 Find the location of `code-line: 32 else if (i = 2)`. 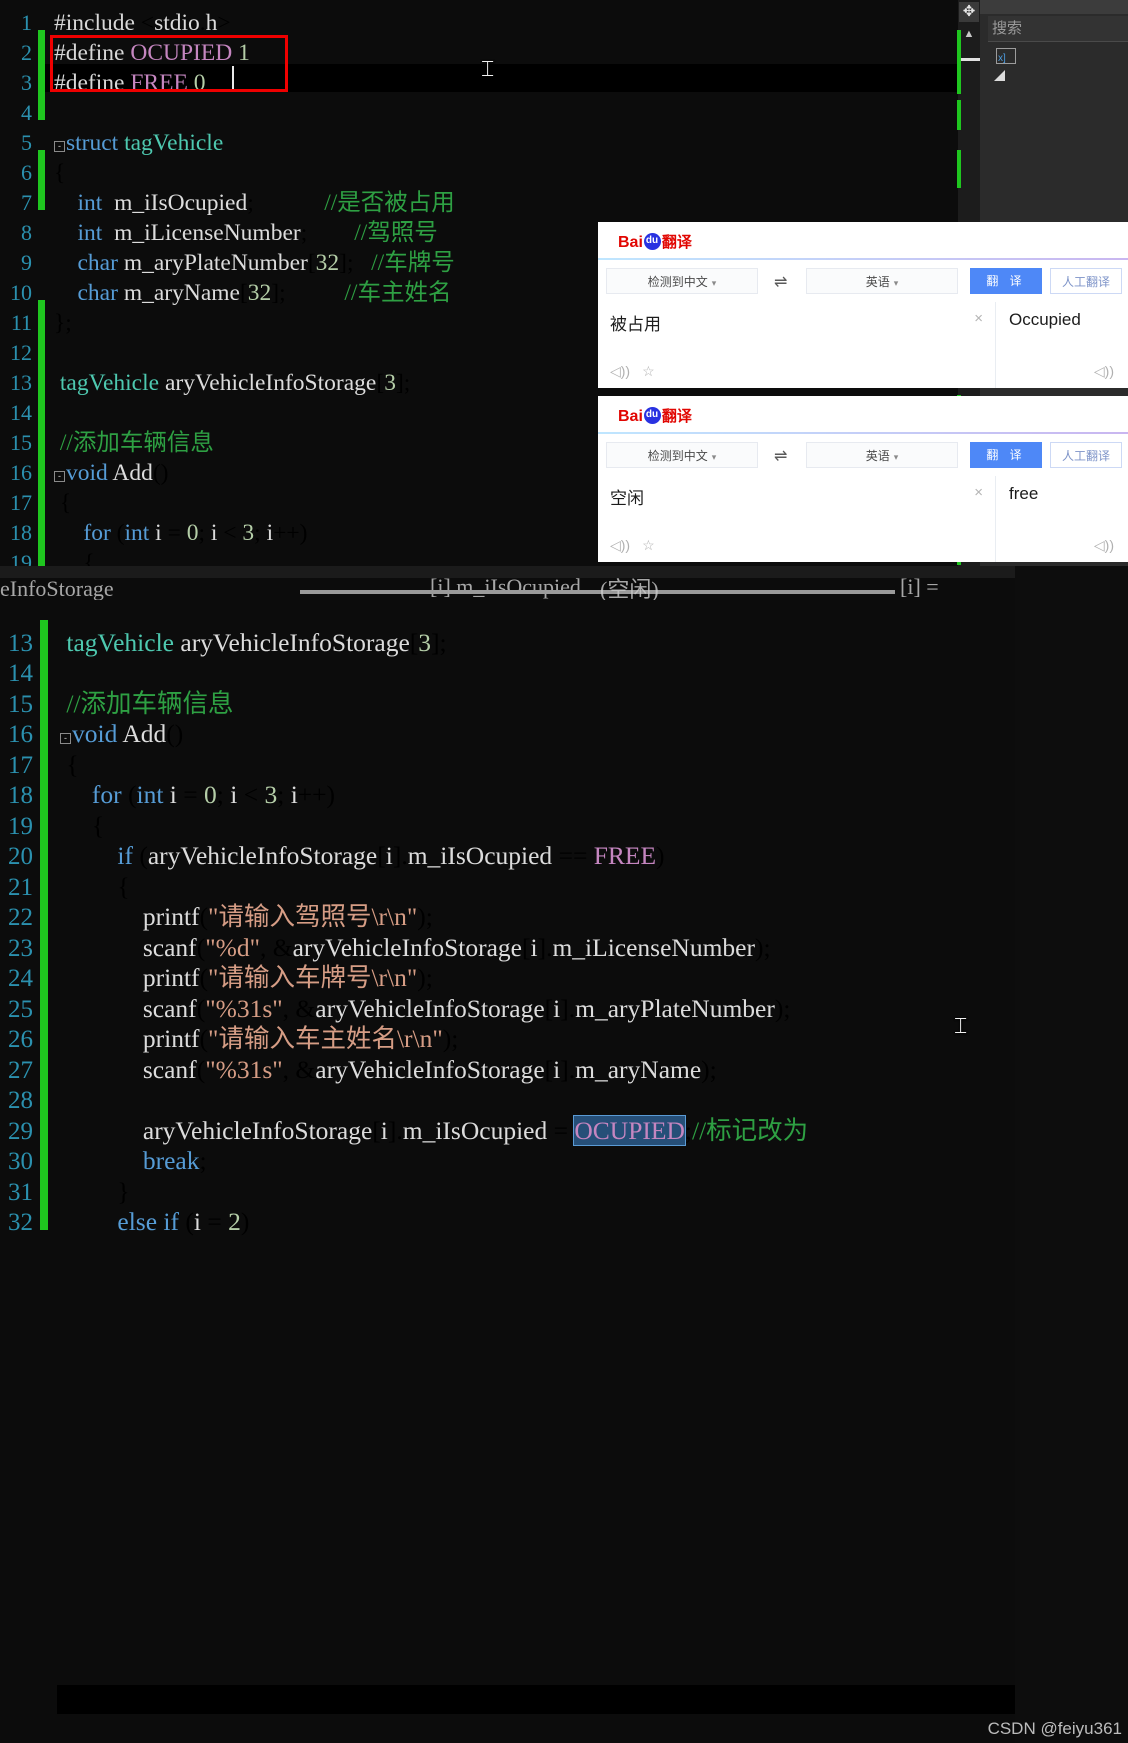

code-line: 32 else if (i = 2) is located at coordinates (507, 1217).